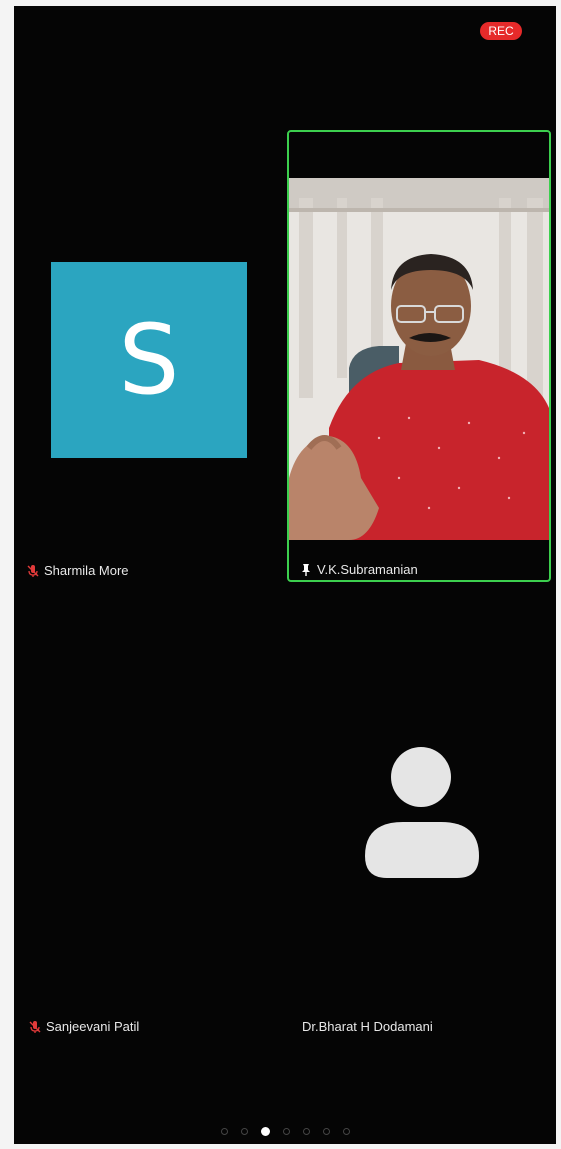  Describe the element at coordinates (86, 570) in the screenshot. I see `participant-name: Sharmila More` at that location.